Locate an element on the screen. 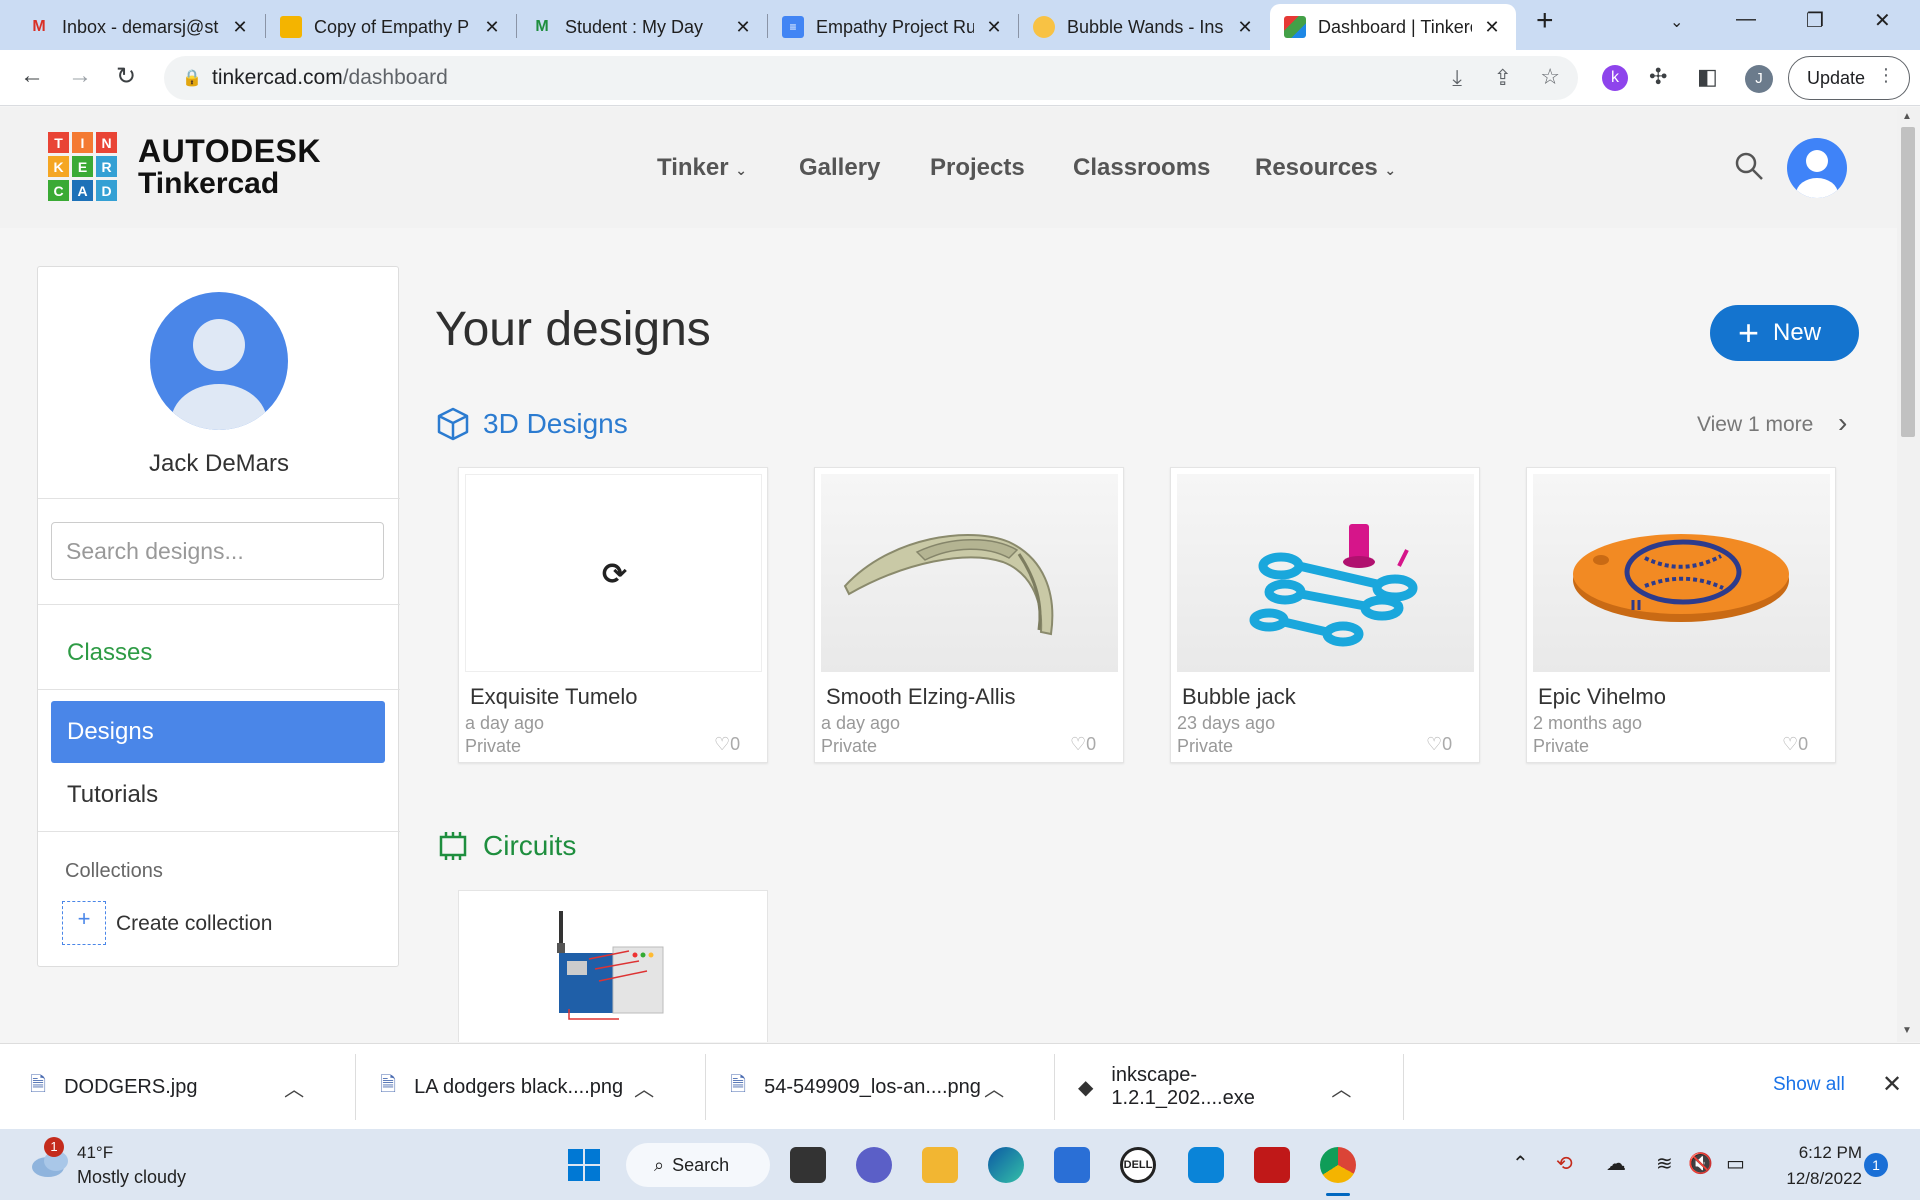  forward-icon: → is located at coordinates (80, 76).